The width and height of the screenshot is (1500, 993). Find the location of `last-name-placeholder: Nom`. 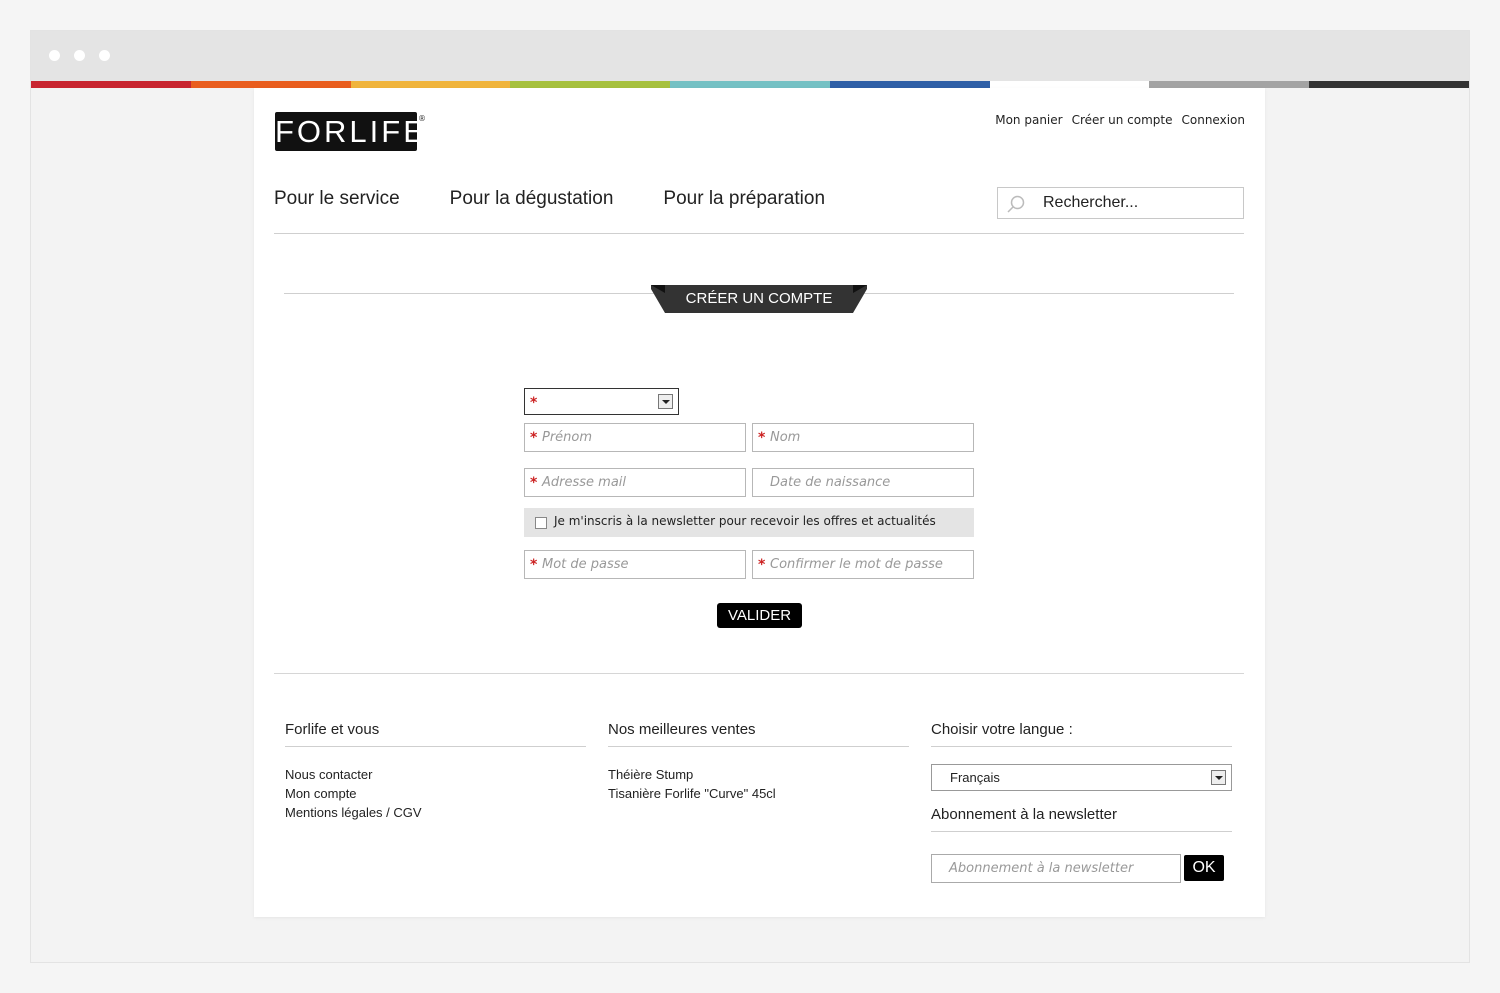

last-name-placeholder: Nom is located at coordinates (785, 437).